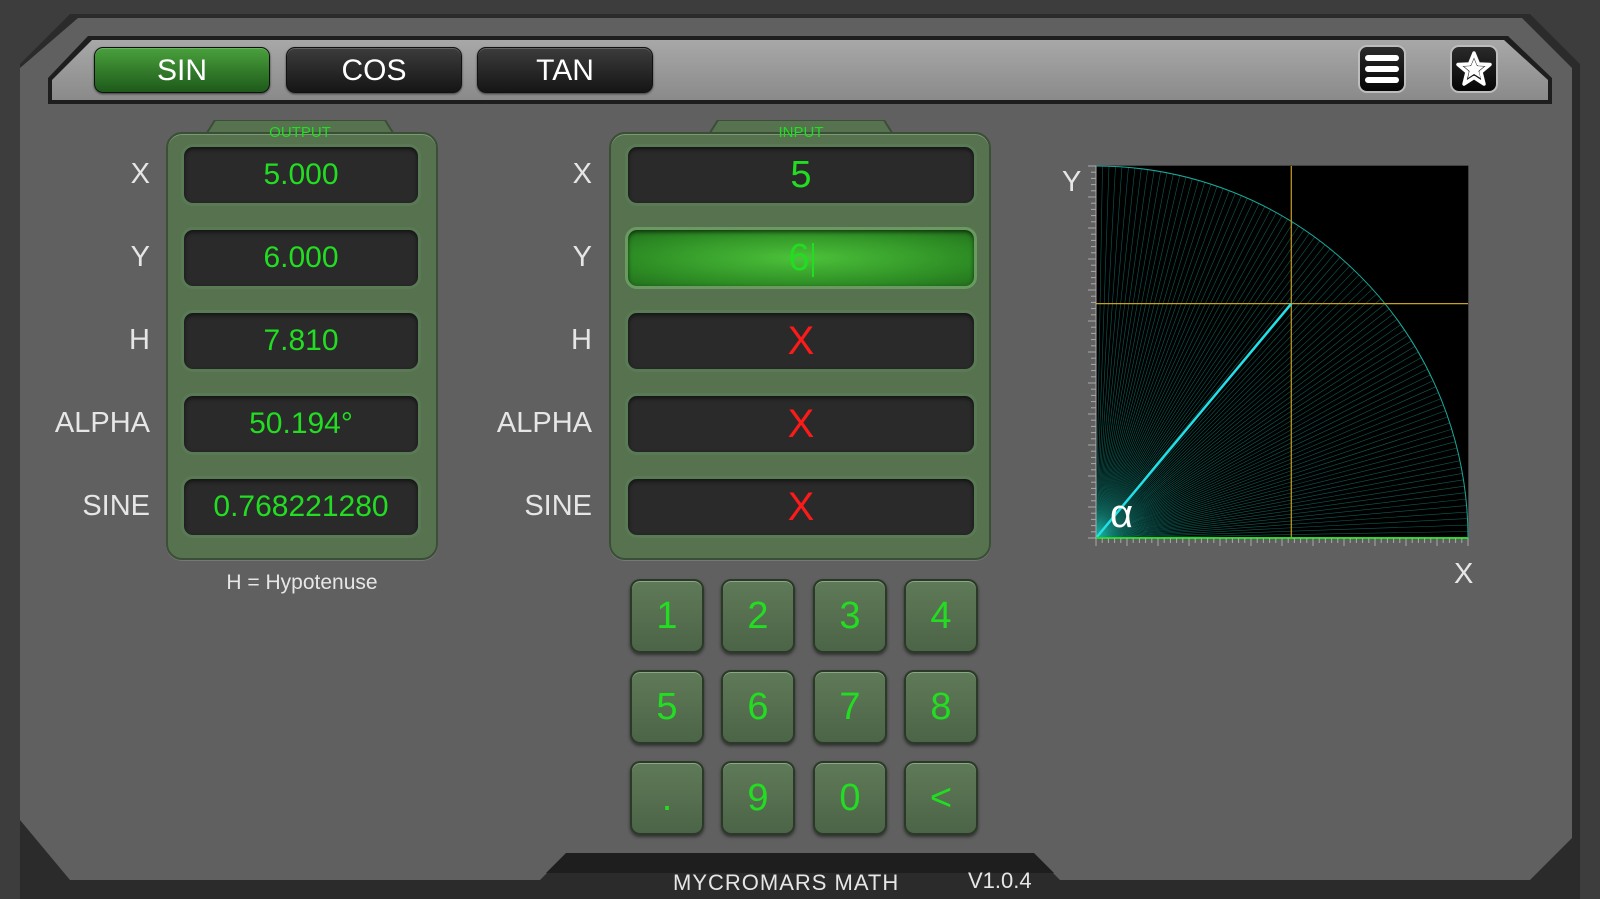 Image resolution: width=1600 pixels, height=899 pixels. I want to click on input-alpha-field: X, so click(801, 424).